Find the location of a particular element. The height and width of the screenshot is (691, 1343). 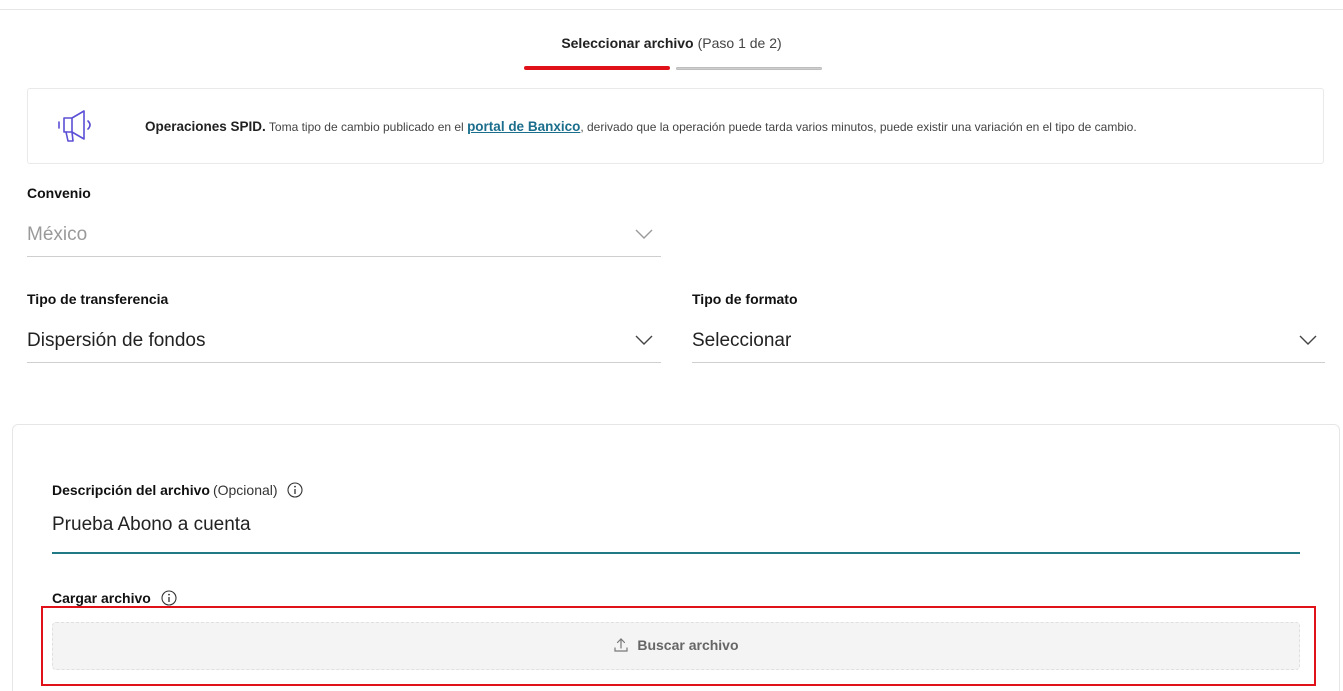

descripcion-input is located at coordinates (676, 525).